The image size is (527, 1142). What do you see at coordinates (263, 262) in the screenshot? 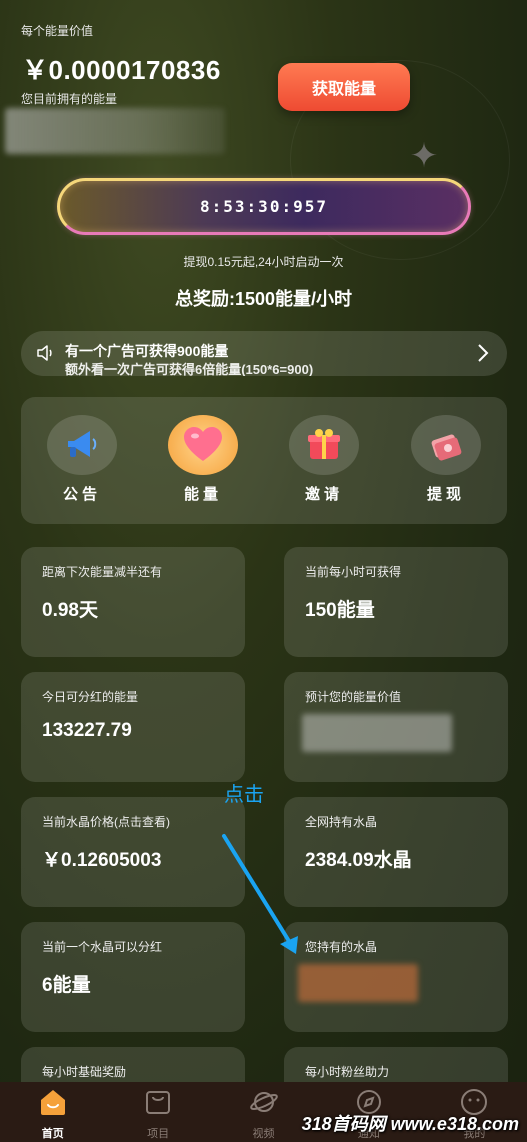
I see `withdraw-note: 提现0.15元起,24小时启动一次` at bounding box center [263, 262].